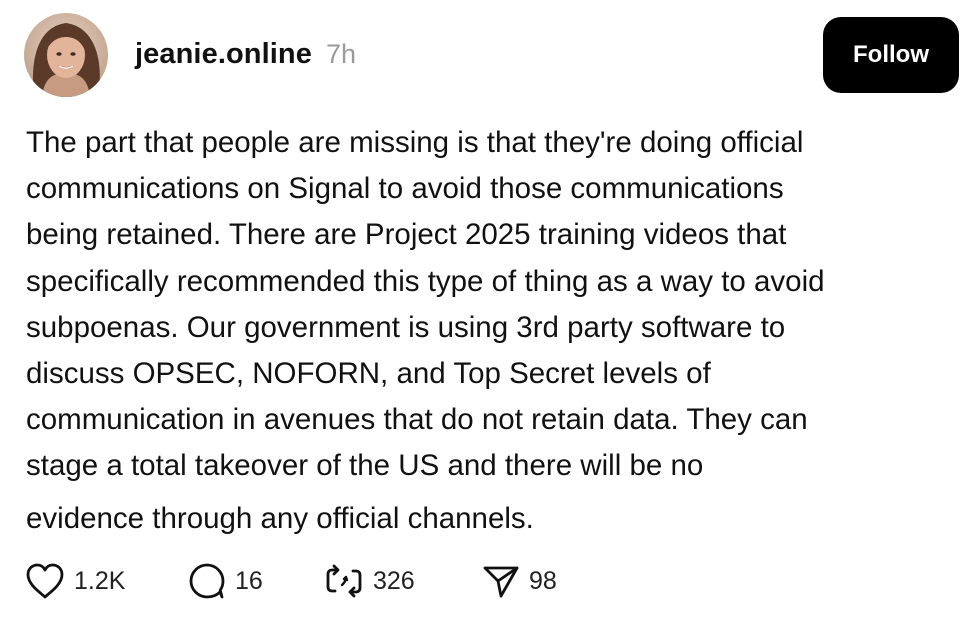 The height and width of the screenshot is (621, 980). I want to click on repost-arrows-icon, so click(344, 581).